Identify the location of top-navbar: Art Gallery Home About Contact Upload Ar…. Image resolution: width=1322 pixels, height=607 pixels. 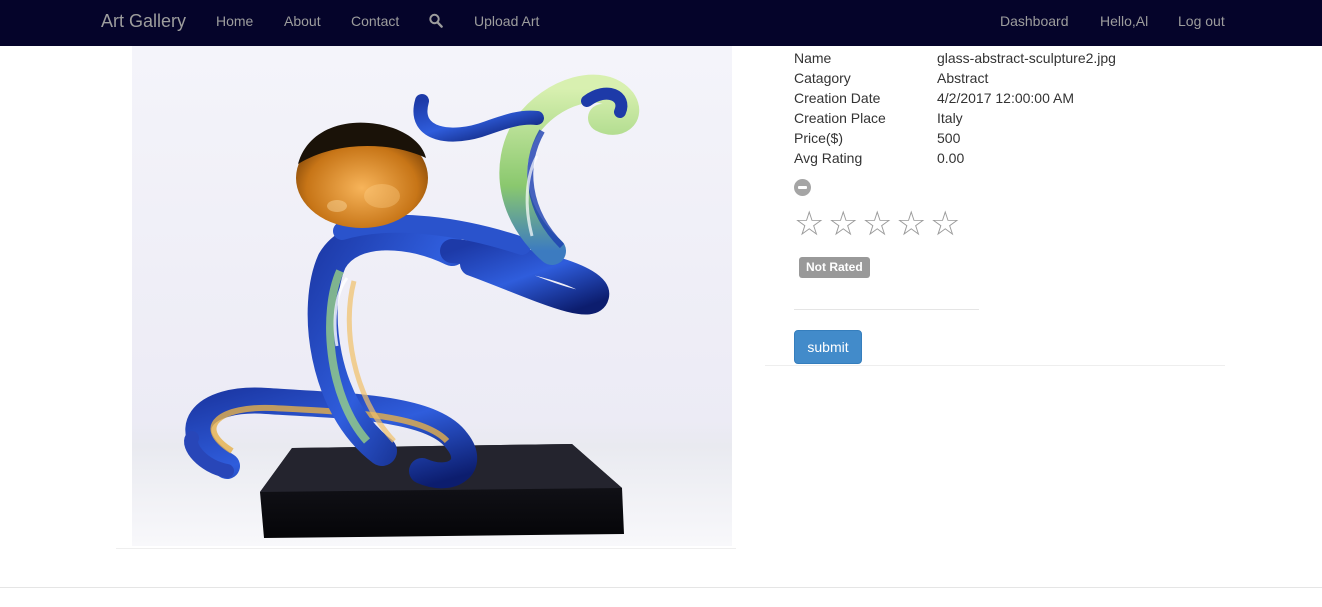
(661, 23).